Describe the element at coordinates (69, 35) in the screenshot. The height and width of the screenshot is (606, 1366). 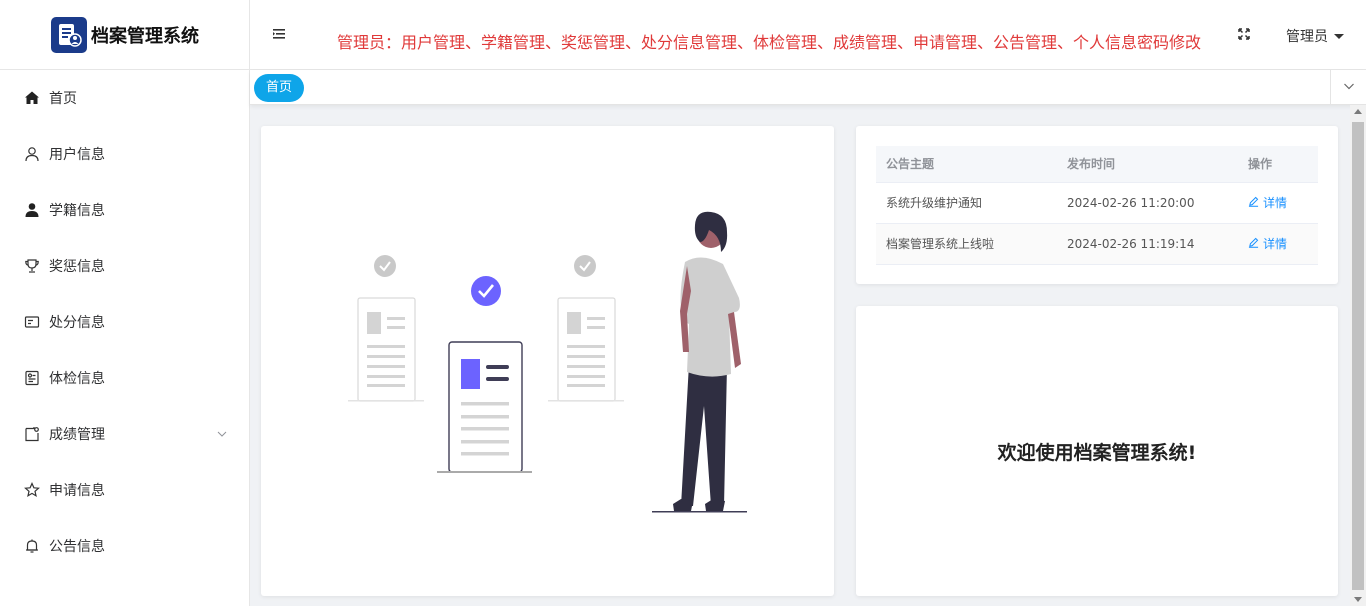
I see `archive-user-icon` at that location.